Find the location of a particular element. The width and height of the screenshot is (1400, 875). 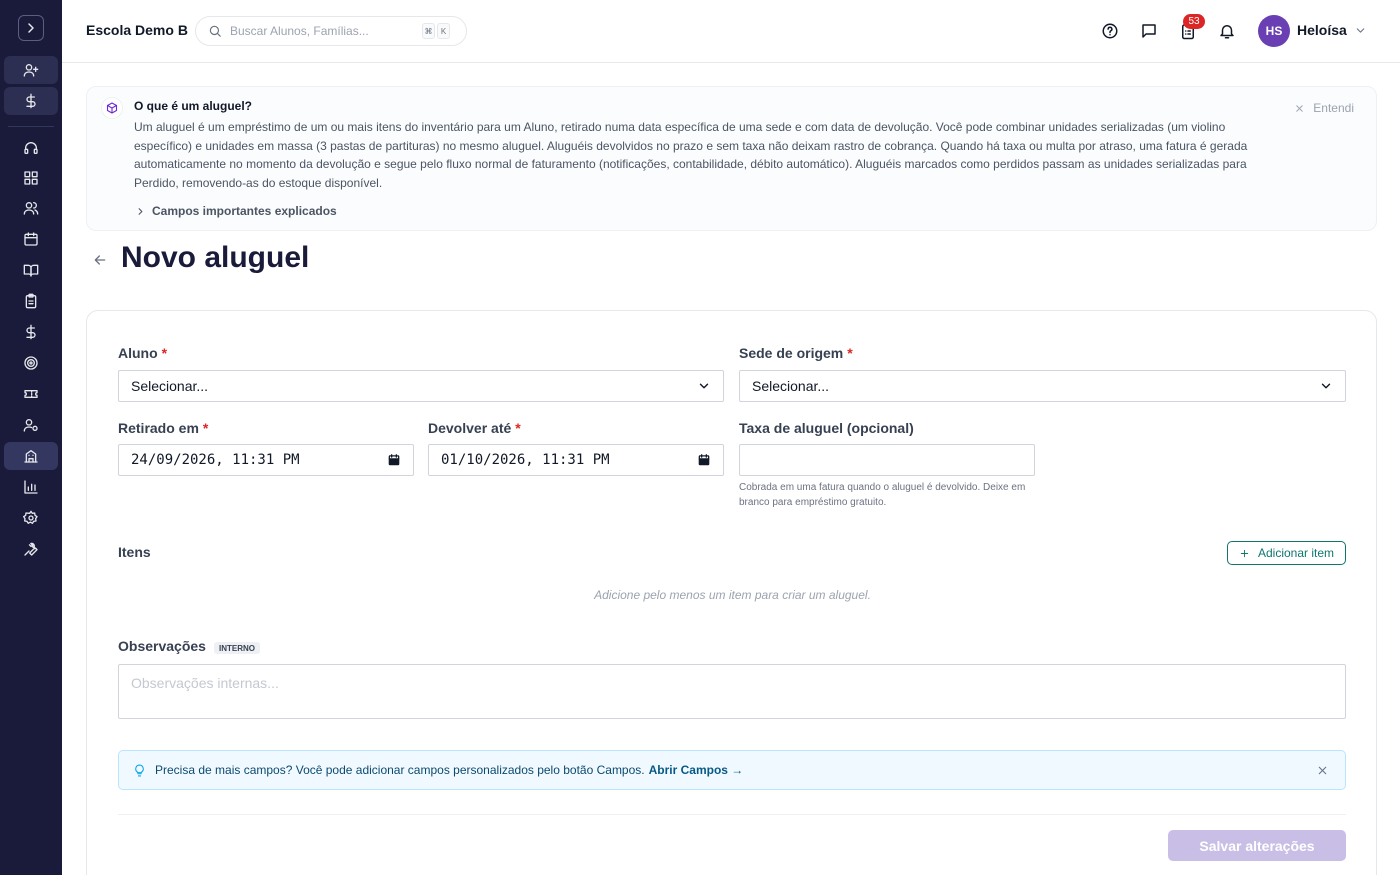

sidebar-item-people is located at coordinates (31, 208).